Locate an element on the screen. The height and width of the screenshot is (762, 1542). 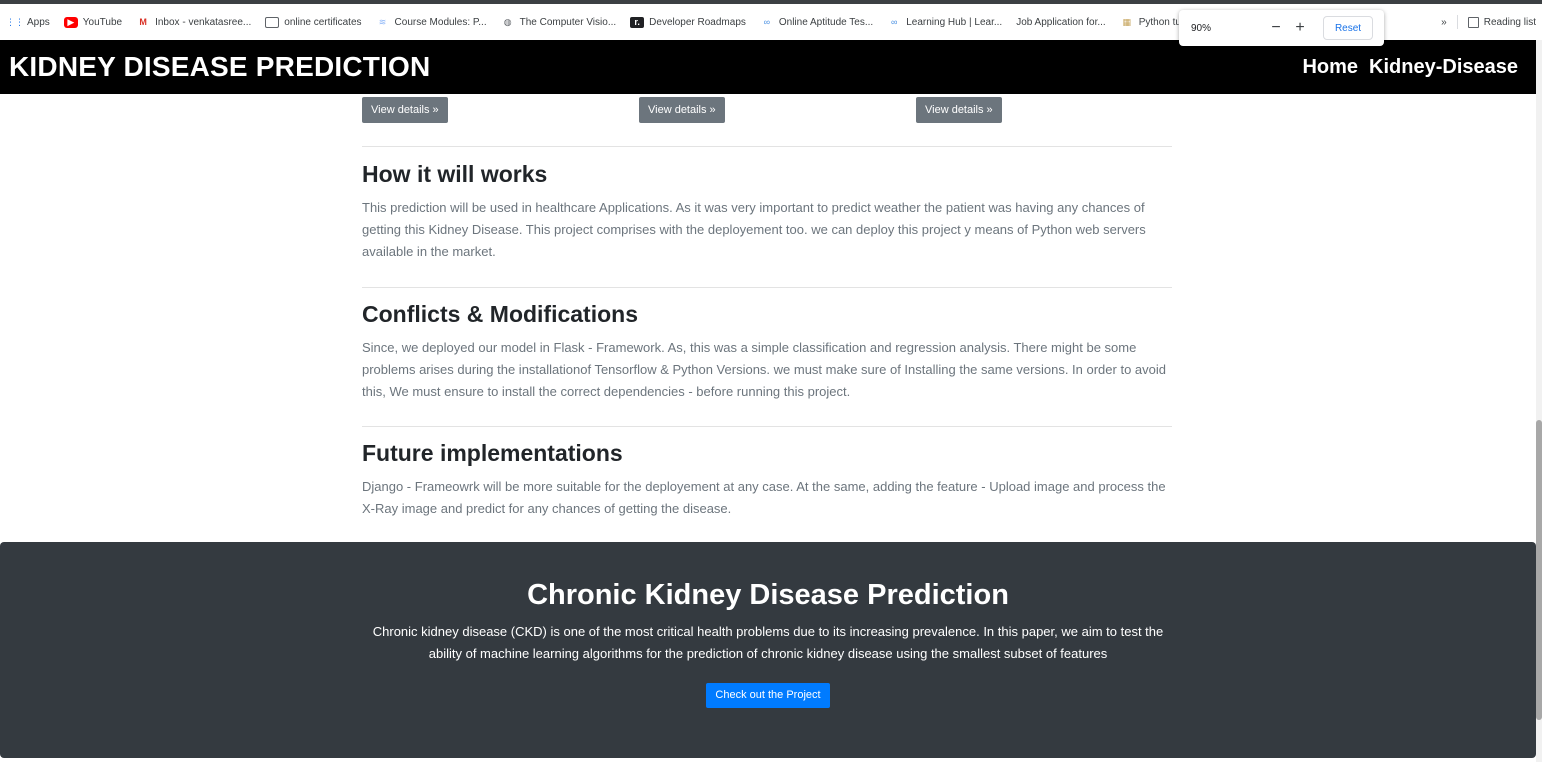
reading-list-button: Reading list is located at coordinates (1501, 22).